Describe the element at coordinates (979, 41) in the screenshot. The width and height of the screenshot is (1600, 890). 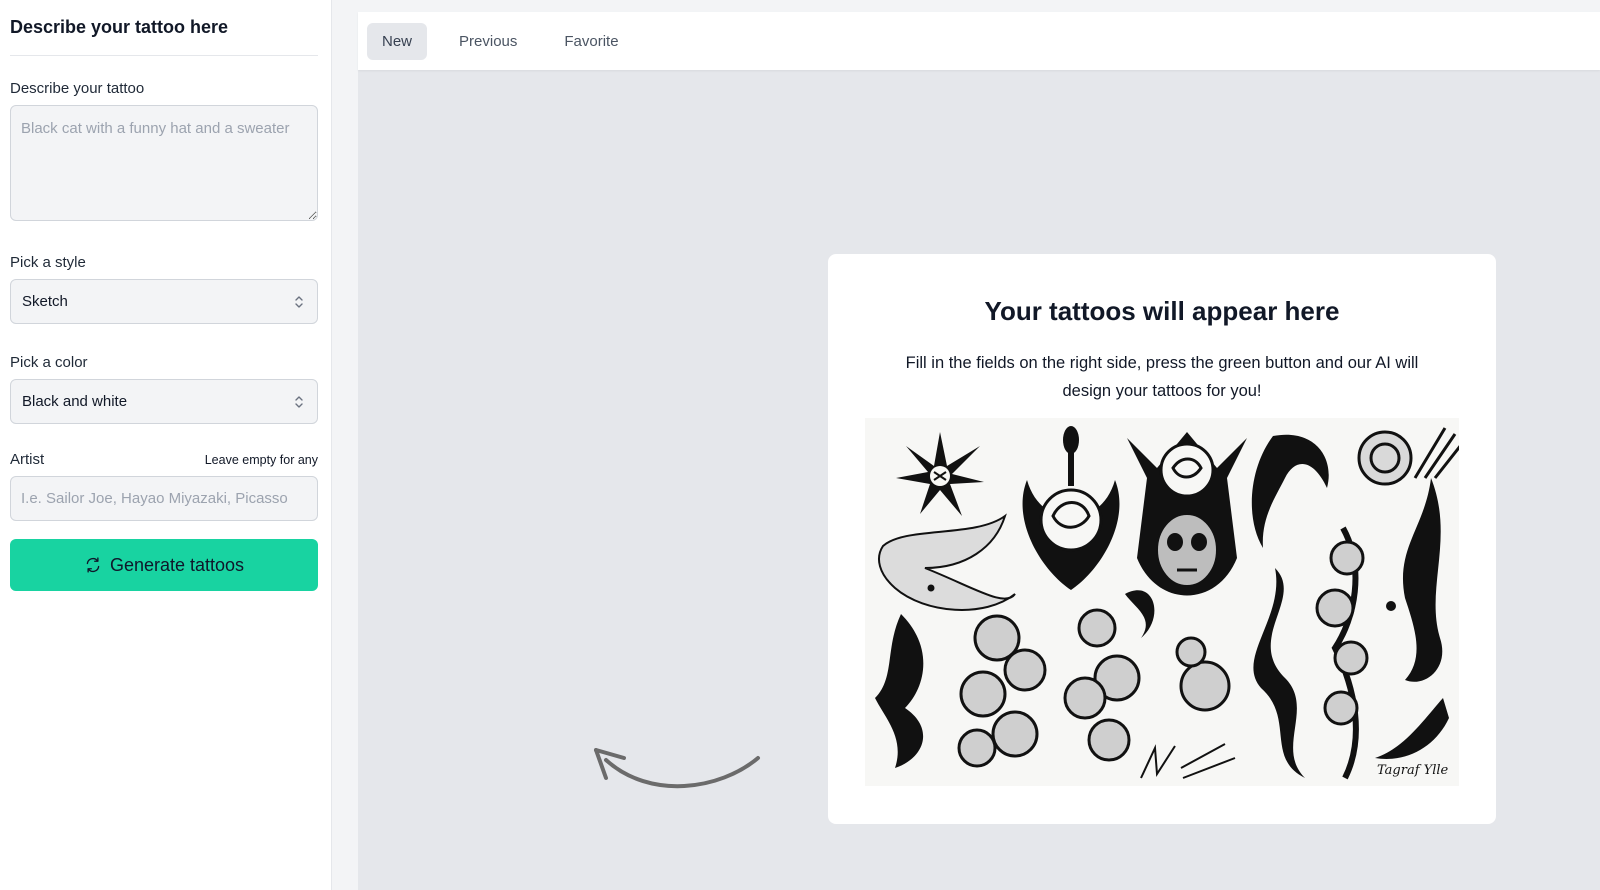
I see `tab-bar: New Previous Favorite` at that location.